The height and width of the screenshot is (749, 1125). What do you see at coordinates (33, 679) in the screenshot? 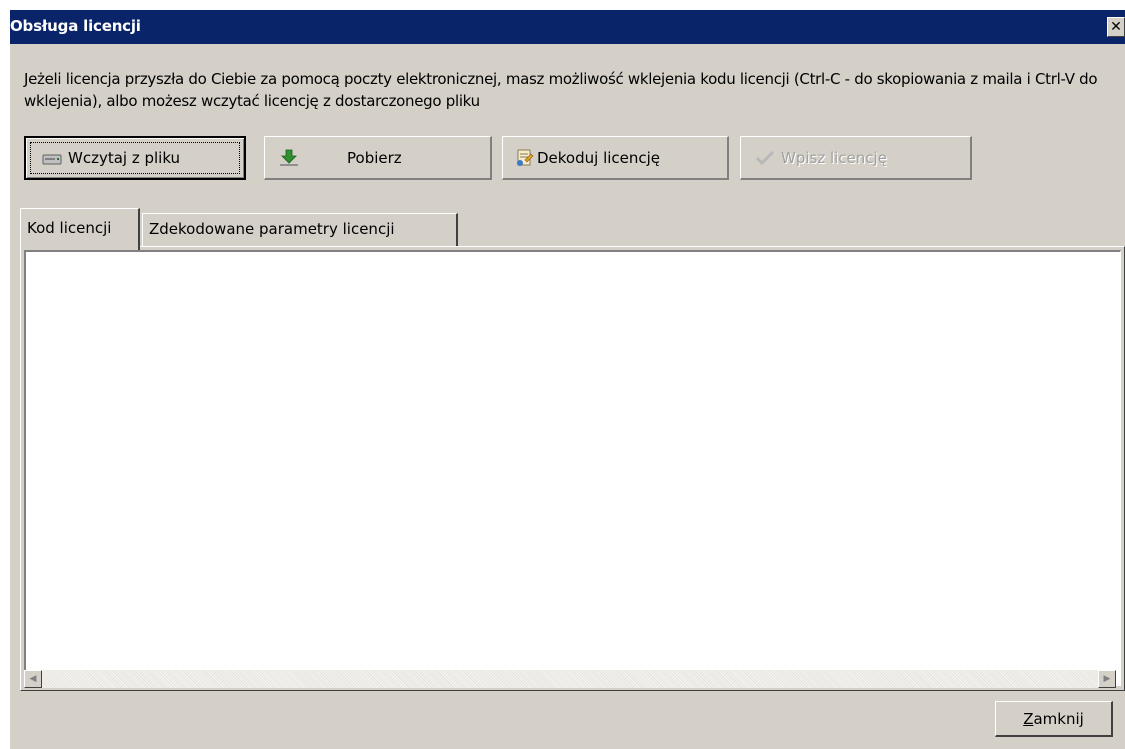
I see `scroll-left-icon: ◀` at bounding box center [33, 679].